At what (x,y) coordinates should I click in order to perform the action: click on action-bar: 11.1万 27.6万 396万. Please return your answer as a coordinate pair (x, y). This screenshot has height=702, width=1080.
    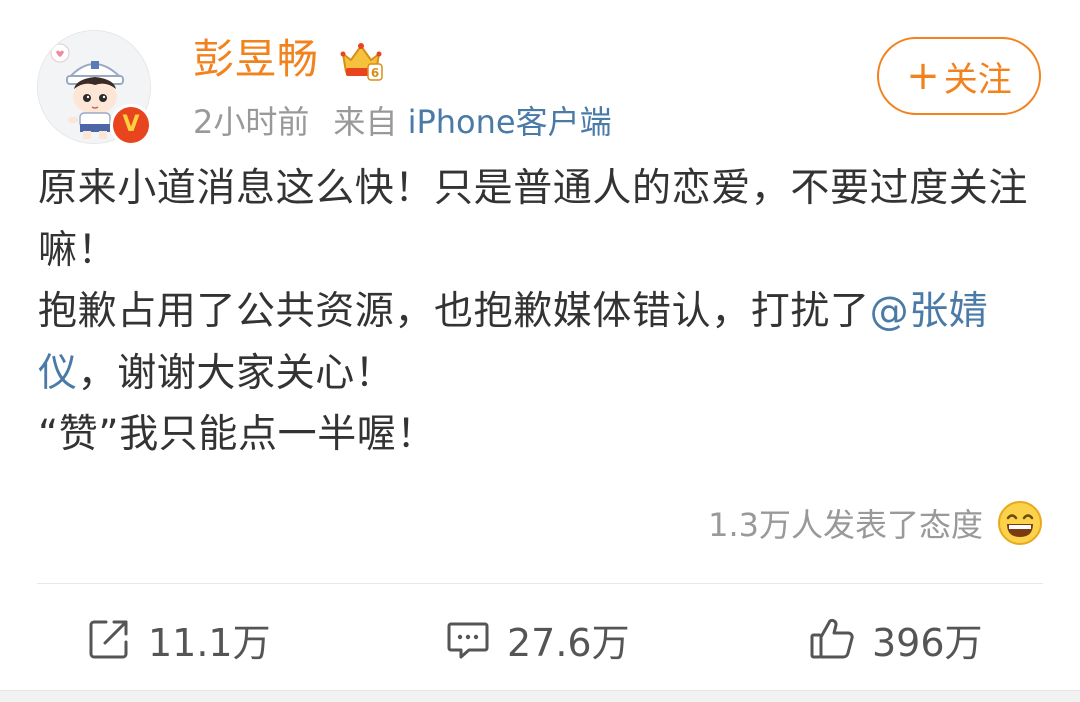
    Looking at the image, I should click on (540, 639).